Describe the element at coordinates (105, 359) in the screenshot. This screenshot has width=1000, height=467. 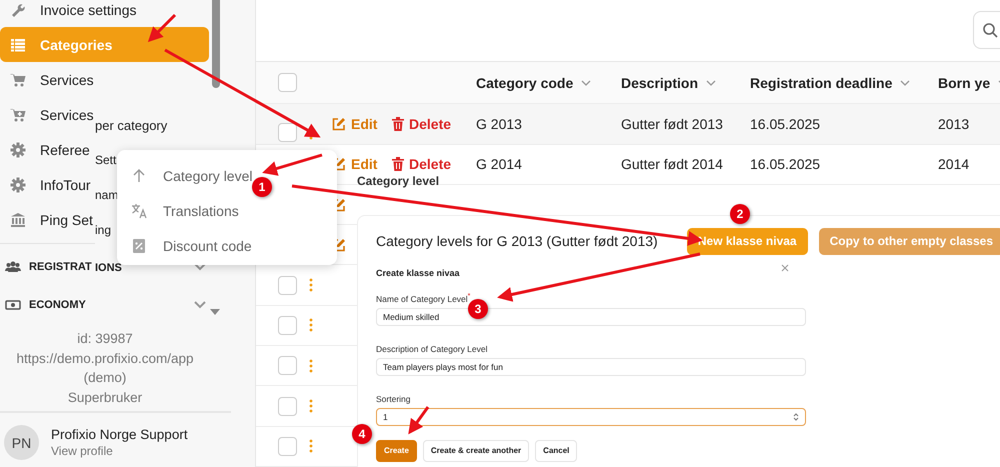
I see `info-text: https://demo.profixio.com/app` at that location.